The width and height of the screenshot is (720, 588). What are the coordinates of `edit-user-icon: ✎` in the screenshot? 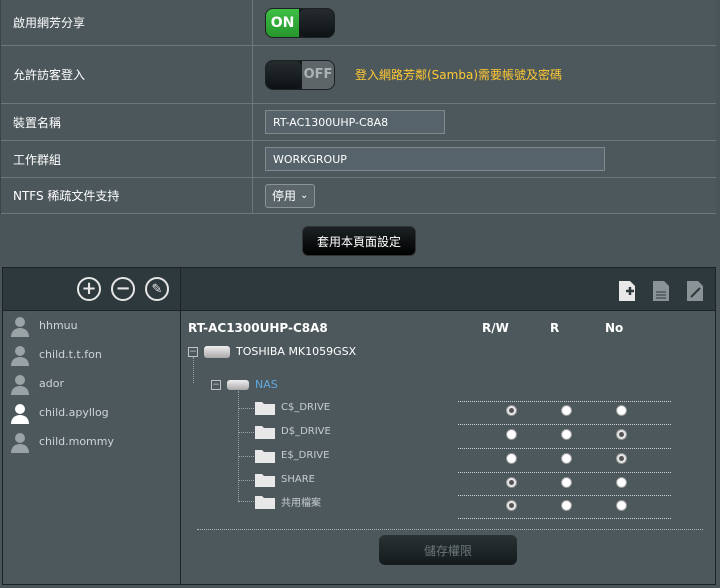 It's located at (157, 289).